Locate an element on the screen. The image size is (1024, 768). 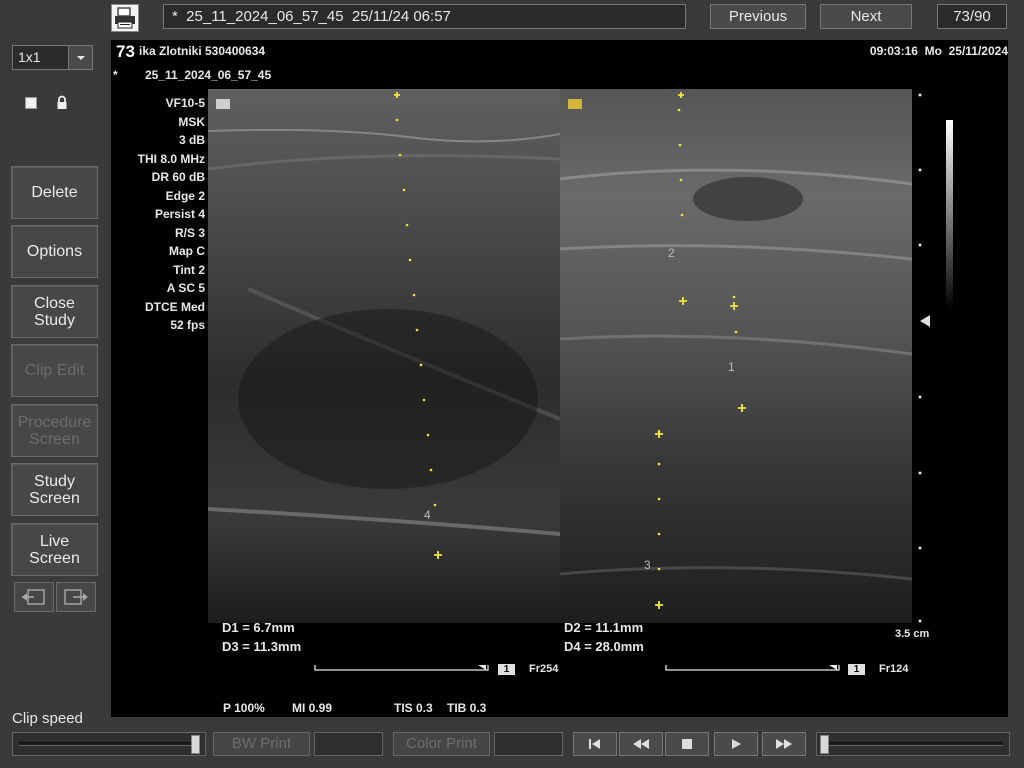
caliper-label-4: 4 is located at coordinates (427, 515).